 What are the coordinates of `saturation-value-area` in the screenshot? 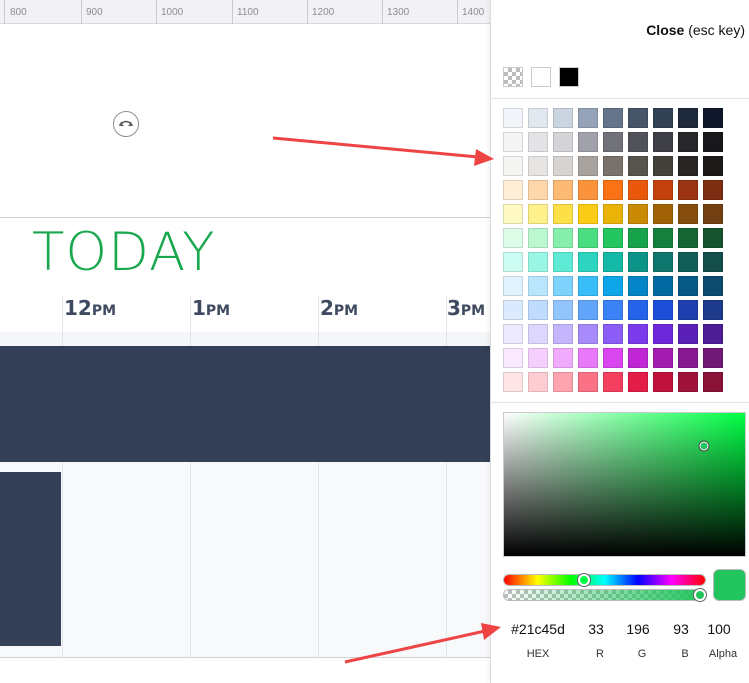 It's located at (624, 484).